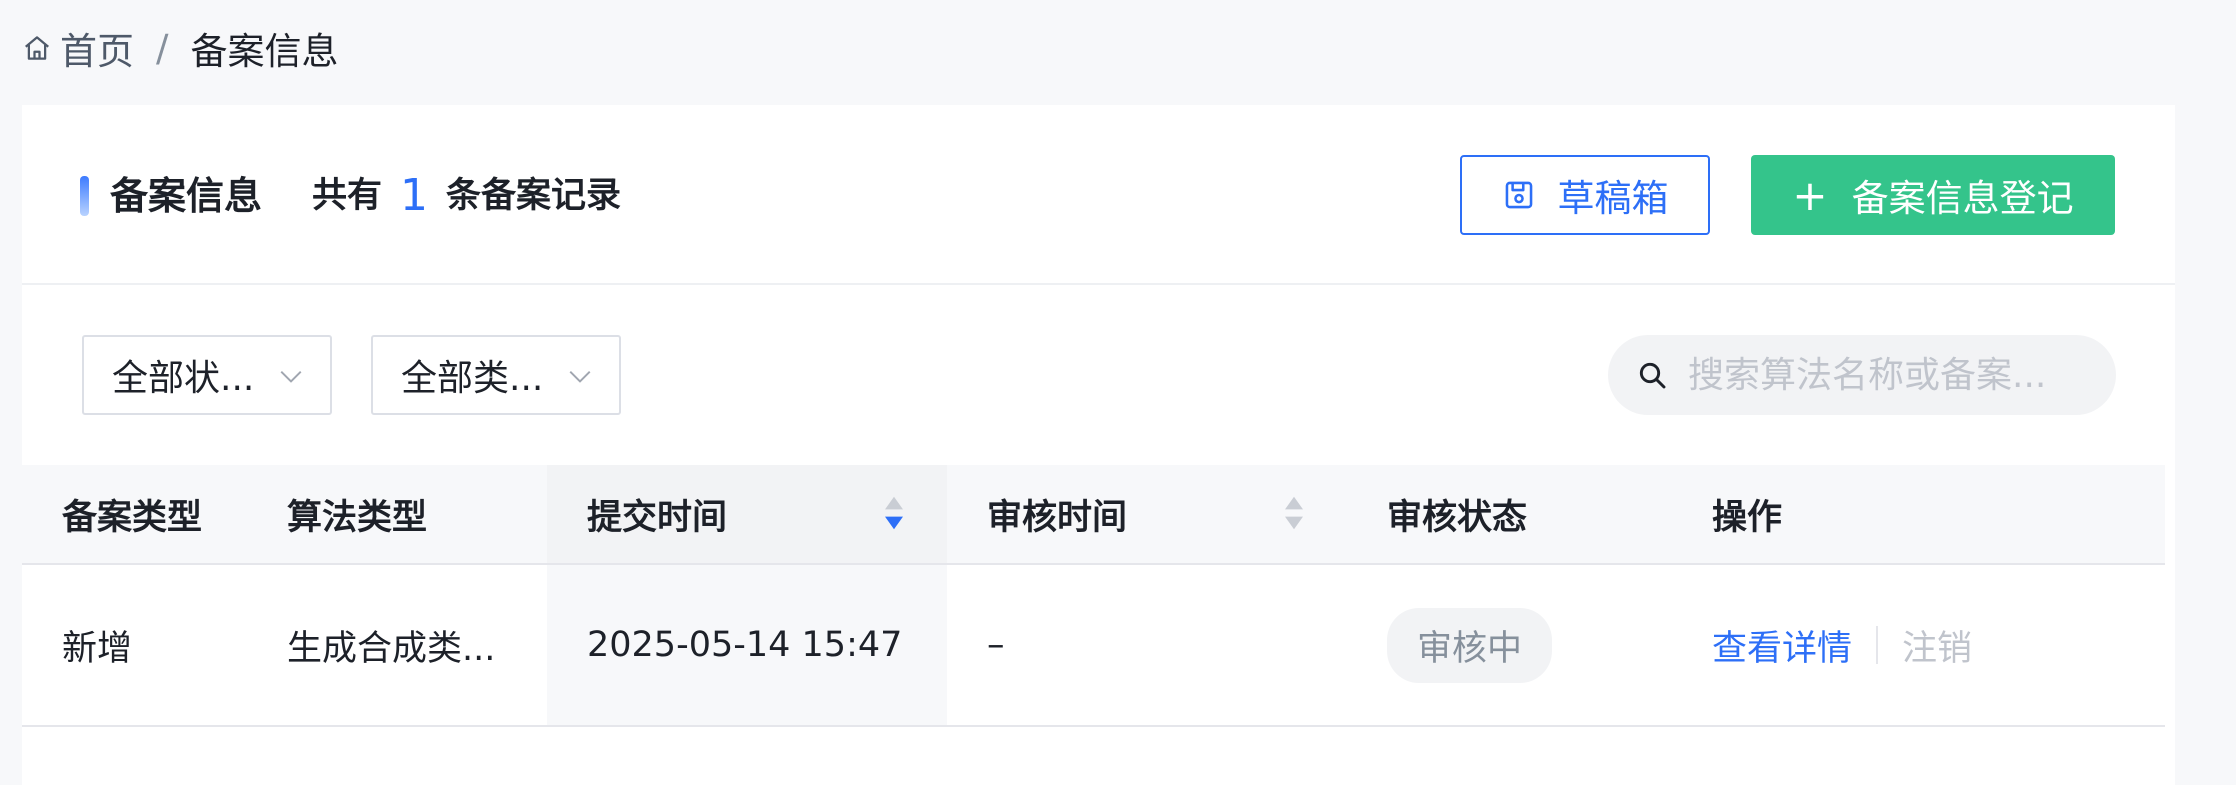 This screenshot has height=785, width=2236. Describe the element at coordinates (534, 196) in the screenshot. I see `count-suffix: 条备案记录` at that location.